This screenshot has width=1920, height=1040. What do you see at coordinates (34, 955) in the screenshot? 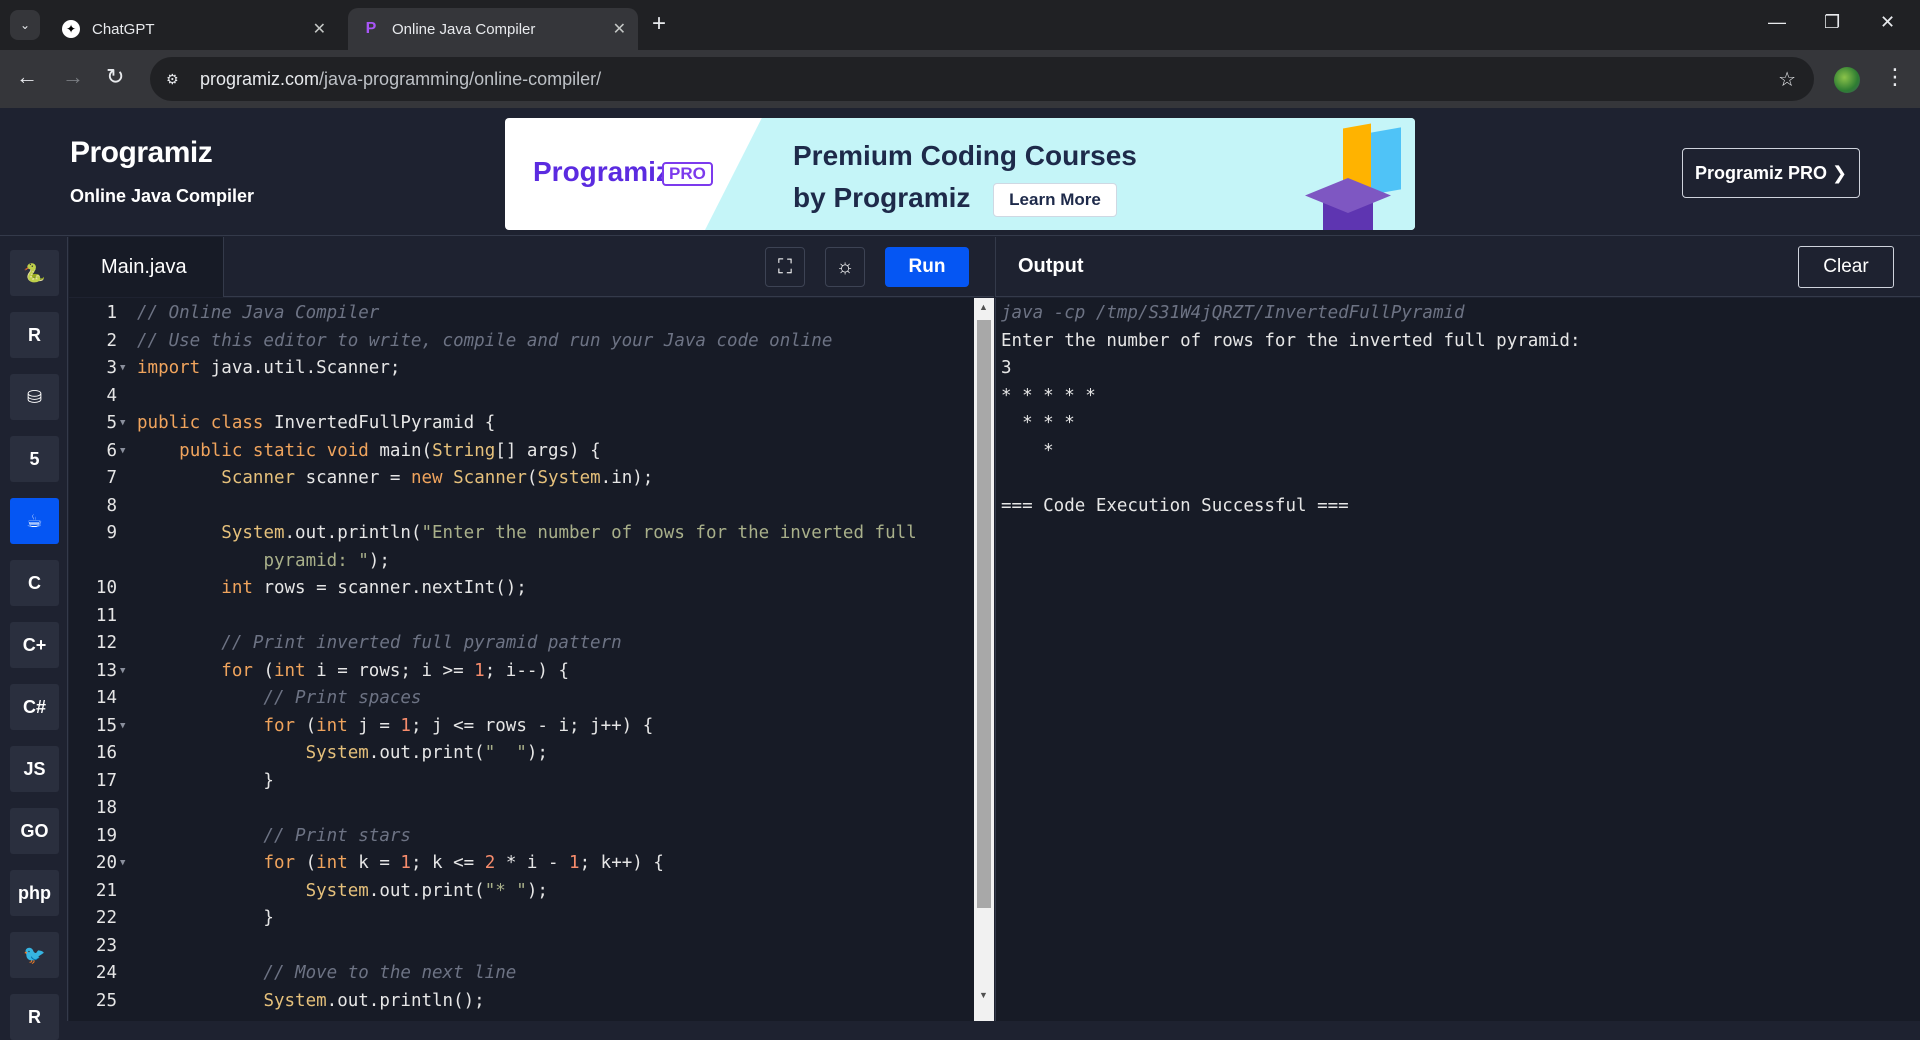
I see `swift-icon: 🐦` at bounding box center [34, 955].